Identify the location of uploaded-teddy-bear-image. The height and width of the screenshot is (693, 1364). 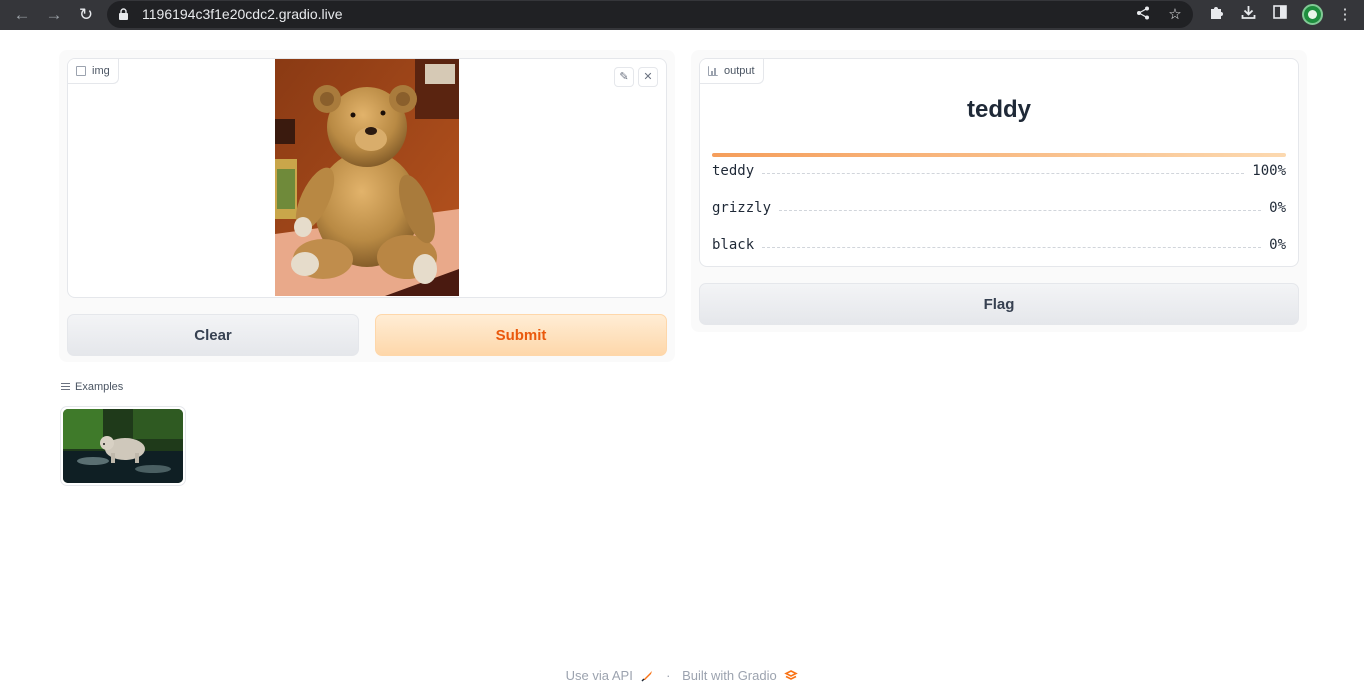
(367, 177).